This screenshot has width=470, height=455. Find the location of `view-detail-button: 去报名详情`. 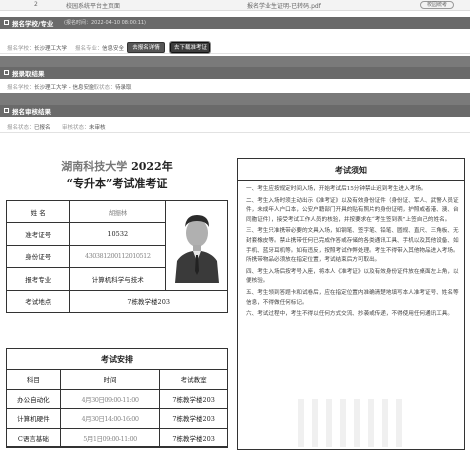

view-detail-button: 去报名详情 is located at coordinates (146, 47).